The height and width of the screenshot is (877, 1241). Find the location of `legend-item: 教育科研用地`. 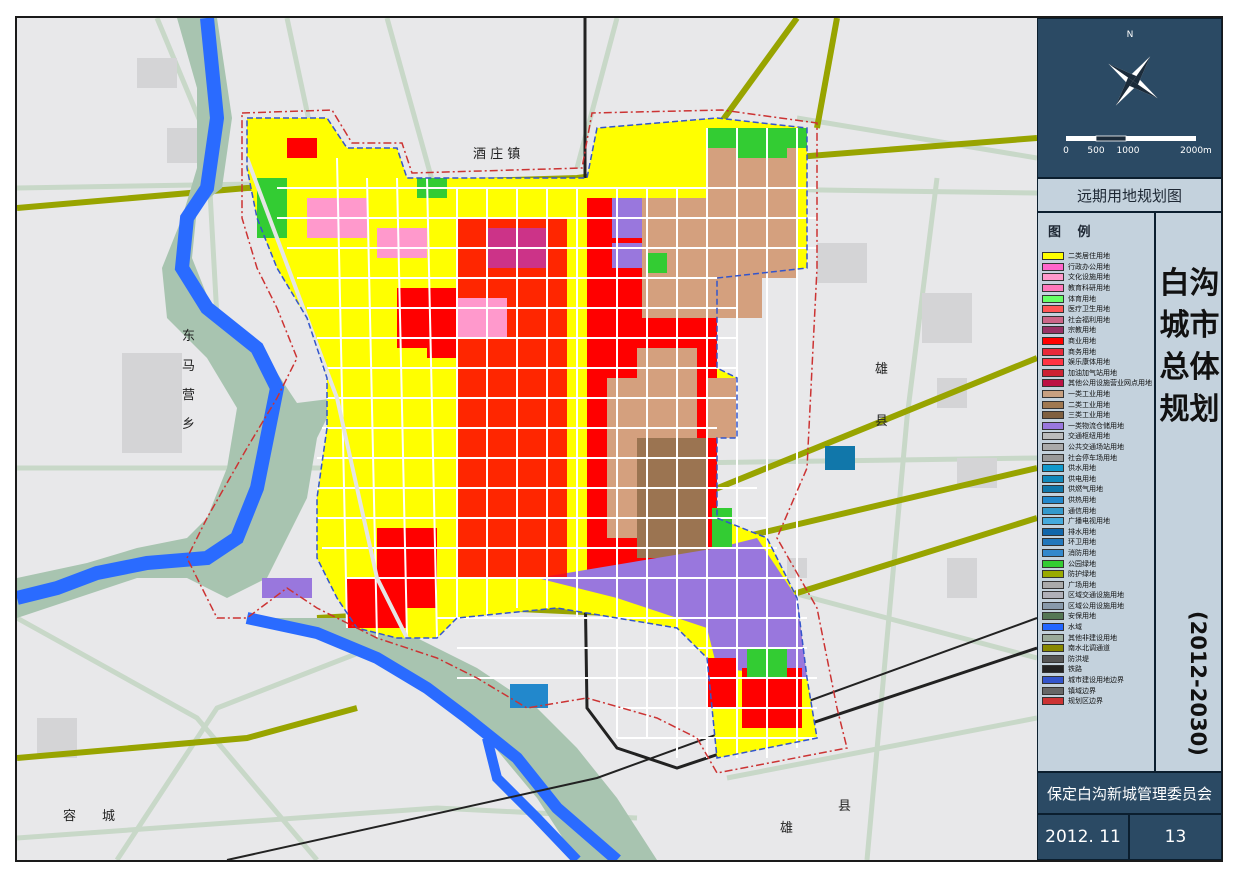

legend-item: 教育科研用地 is located at coordinates (1097, 288).